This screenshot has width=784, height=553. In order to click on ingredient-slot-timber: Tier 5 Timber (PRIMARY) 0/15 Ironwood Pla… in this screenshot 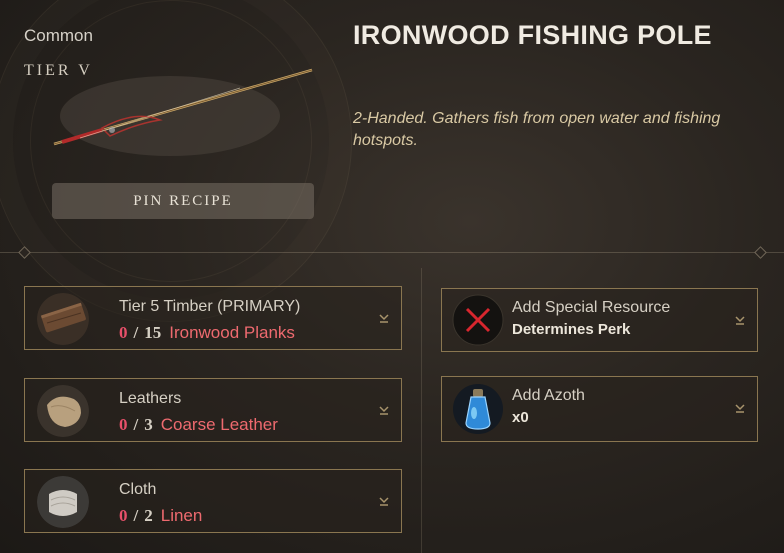, I will do `click(213, 318)`.